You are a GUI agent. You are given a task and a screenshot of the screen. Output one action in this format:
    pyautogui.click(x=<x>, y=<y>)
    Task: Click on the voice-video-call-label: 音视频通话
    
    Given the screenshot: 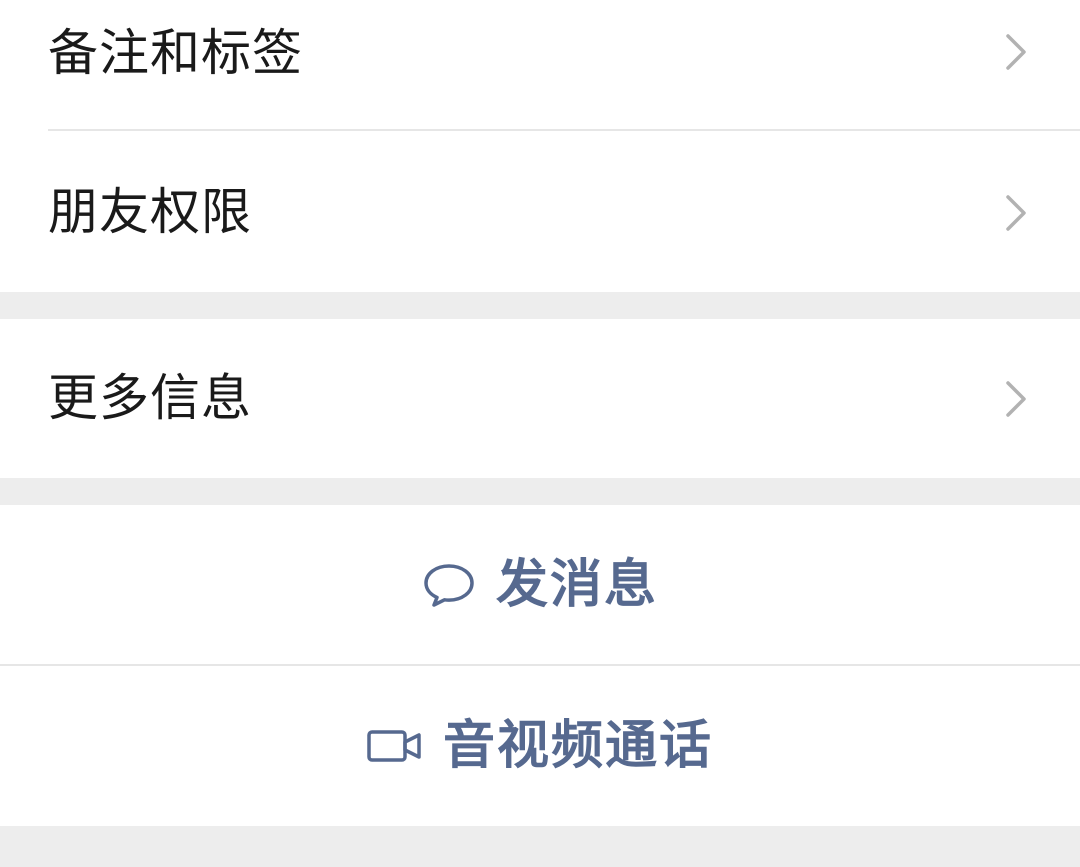 What is the action you would take?
    pyautogui.click(x=577, y=746)
    